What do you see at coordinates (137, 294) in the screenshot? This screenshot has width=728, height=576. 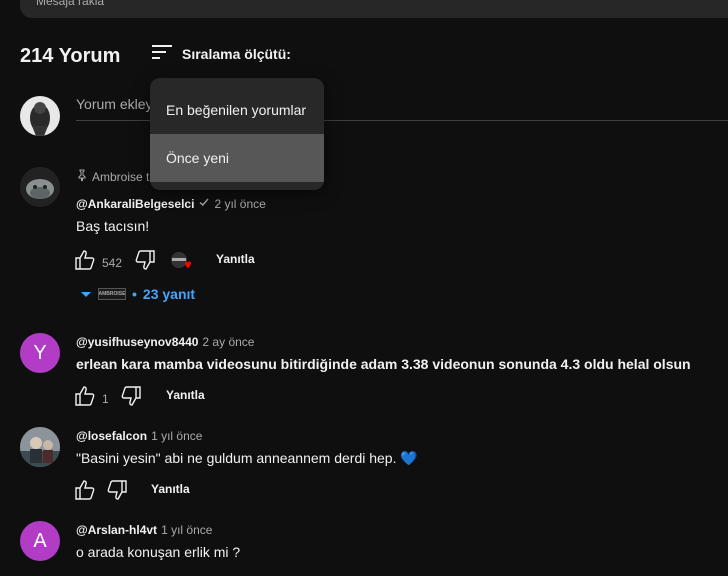 I see `replies-toggle: AMBROISE • 23 yanıt` at bounding box center [137, 294].